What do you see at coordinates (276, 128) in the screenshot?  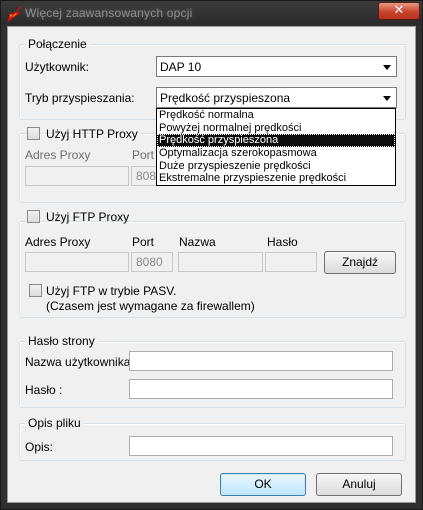 I see `mode-option: Powyżej normalnej prędkości` at bounding box center [276, 128].